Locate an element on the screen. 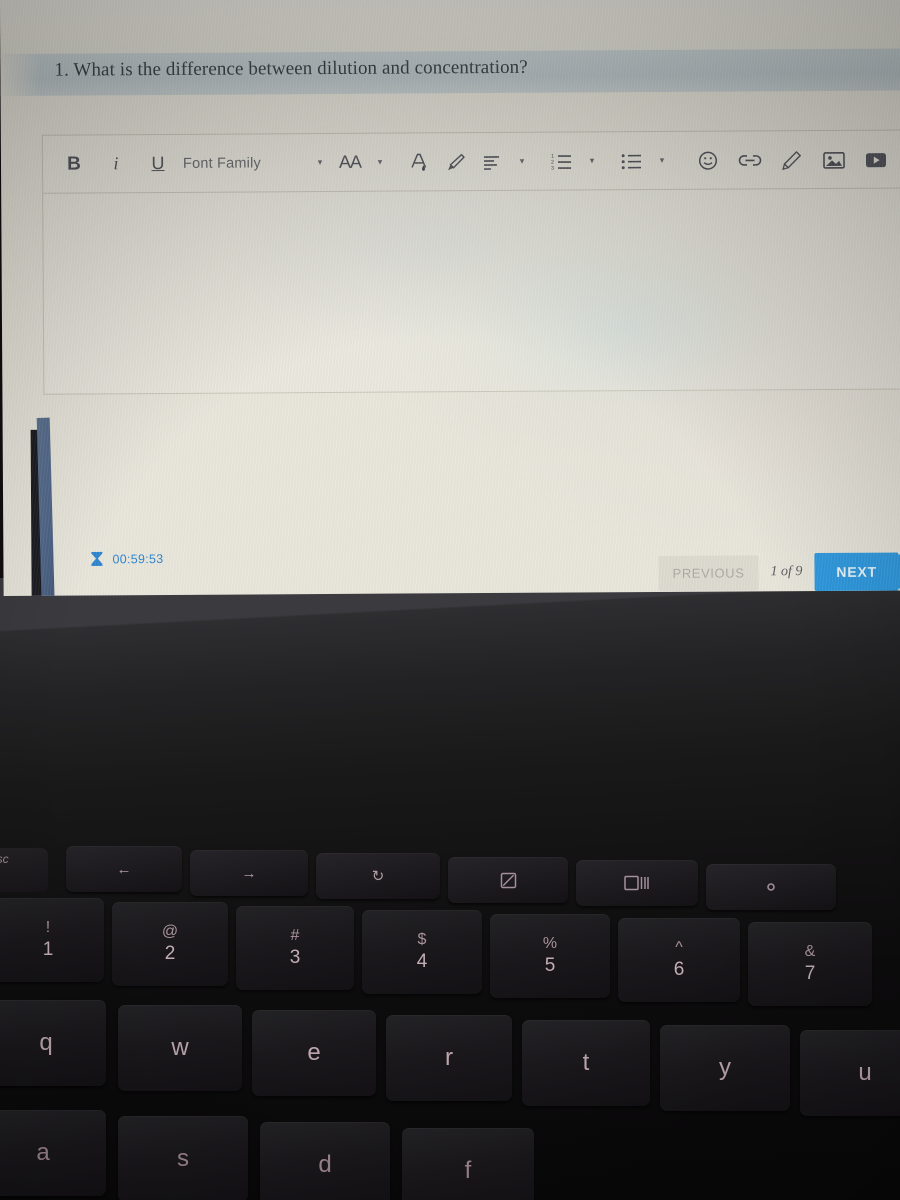 This screenshot has height=1200, width=900. key-3-upper: # is located at coordinates (295, 935).